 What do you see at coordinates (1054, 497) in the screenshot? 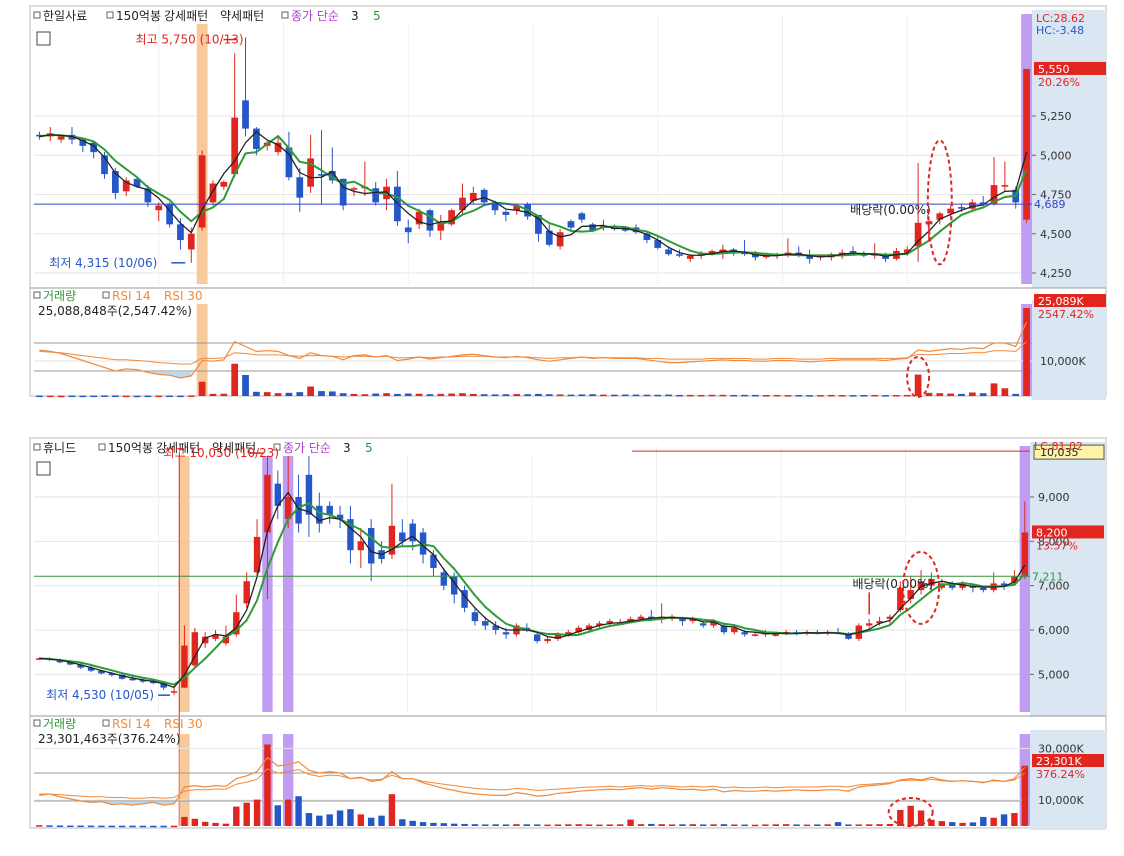
I see `y-tick-label: 9,000` at bounding box center [1054, 497].